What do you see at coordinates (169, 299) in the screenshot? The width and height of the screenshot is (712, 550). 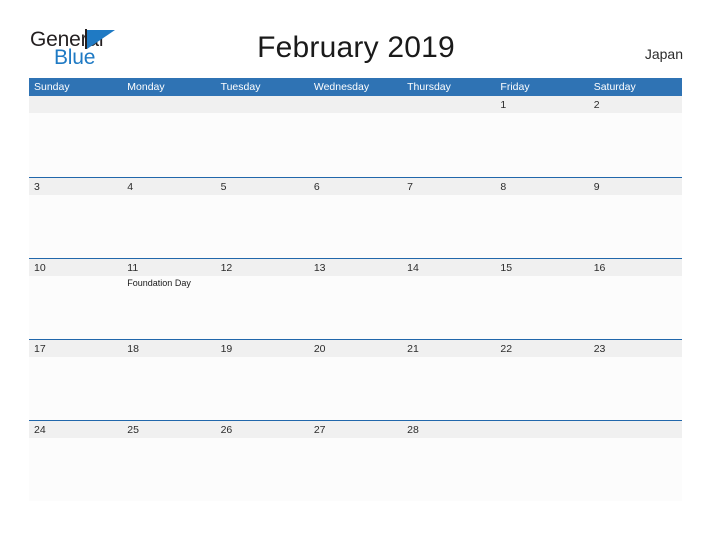 I see `calendar-day-cell: 11 Foundation Day` at bounding box center [169, 299].